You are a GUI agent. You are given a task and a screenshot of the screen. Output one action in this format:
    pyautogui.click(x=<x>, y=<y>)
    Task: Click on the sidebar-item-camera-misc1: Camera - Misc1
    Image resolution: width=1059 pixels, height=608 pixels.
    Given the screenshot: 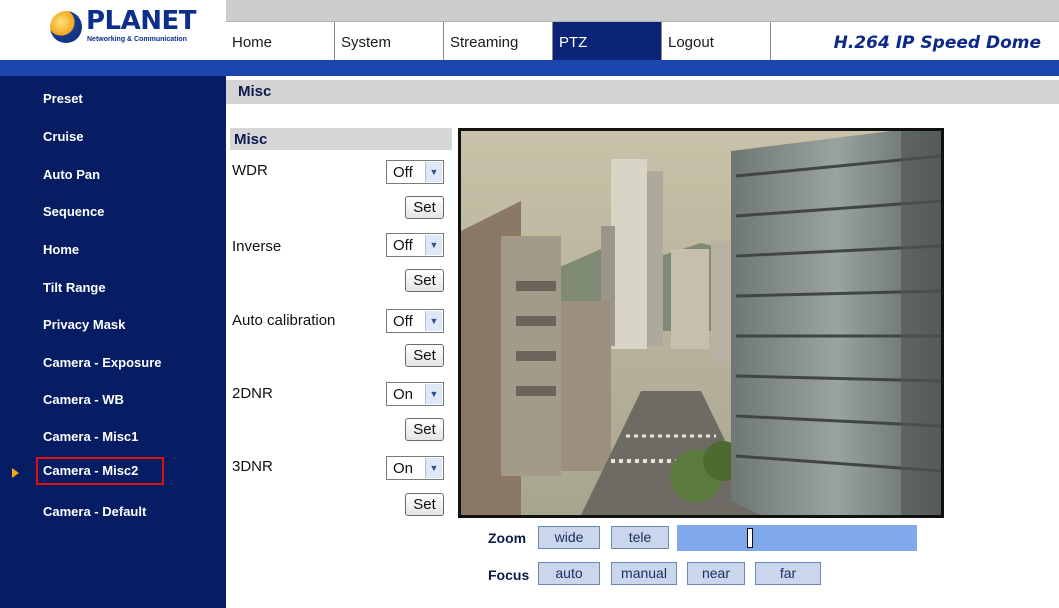 What is the action you would take?
    pyautogui.click(x=100, y=437)
    